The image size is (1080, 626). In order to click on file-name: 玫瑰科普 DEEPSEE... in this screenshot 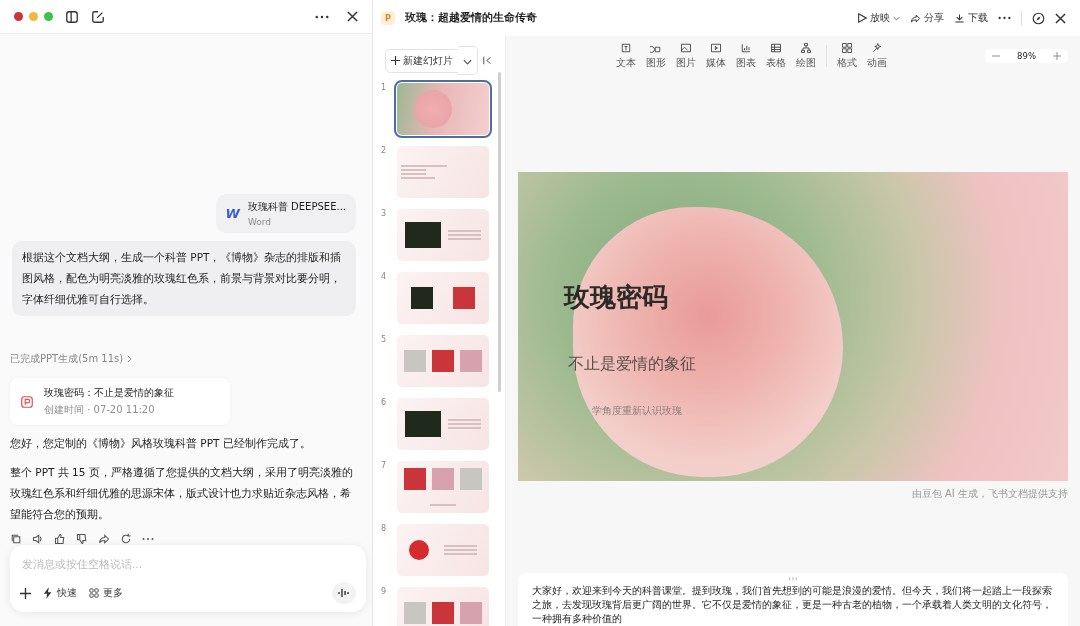, I will do `click(296, 207)`.